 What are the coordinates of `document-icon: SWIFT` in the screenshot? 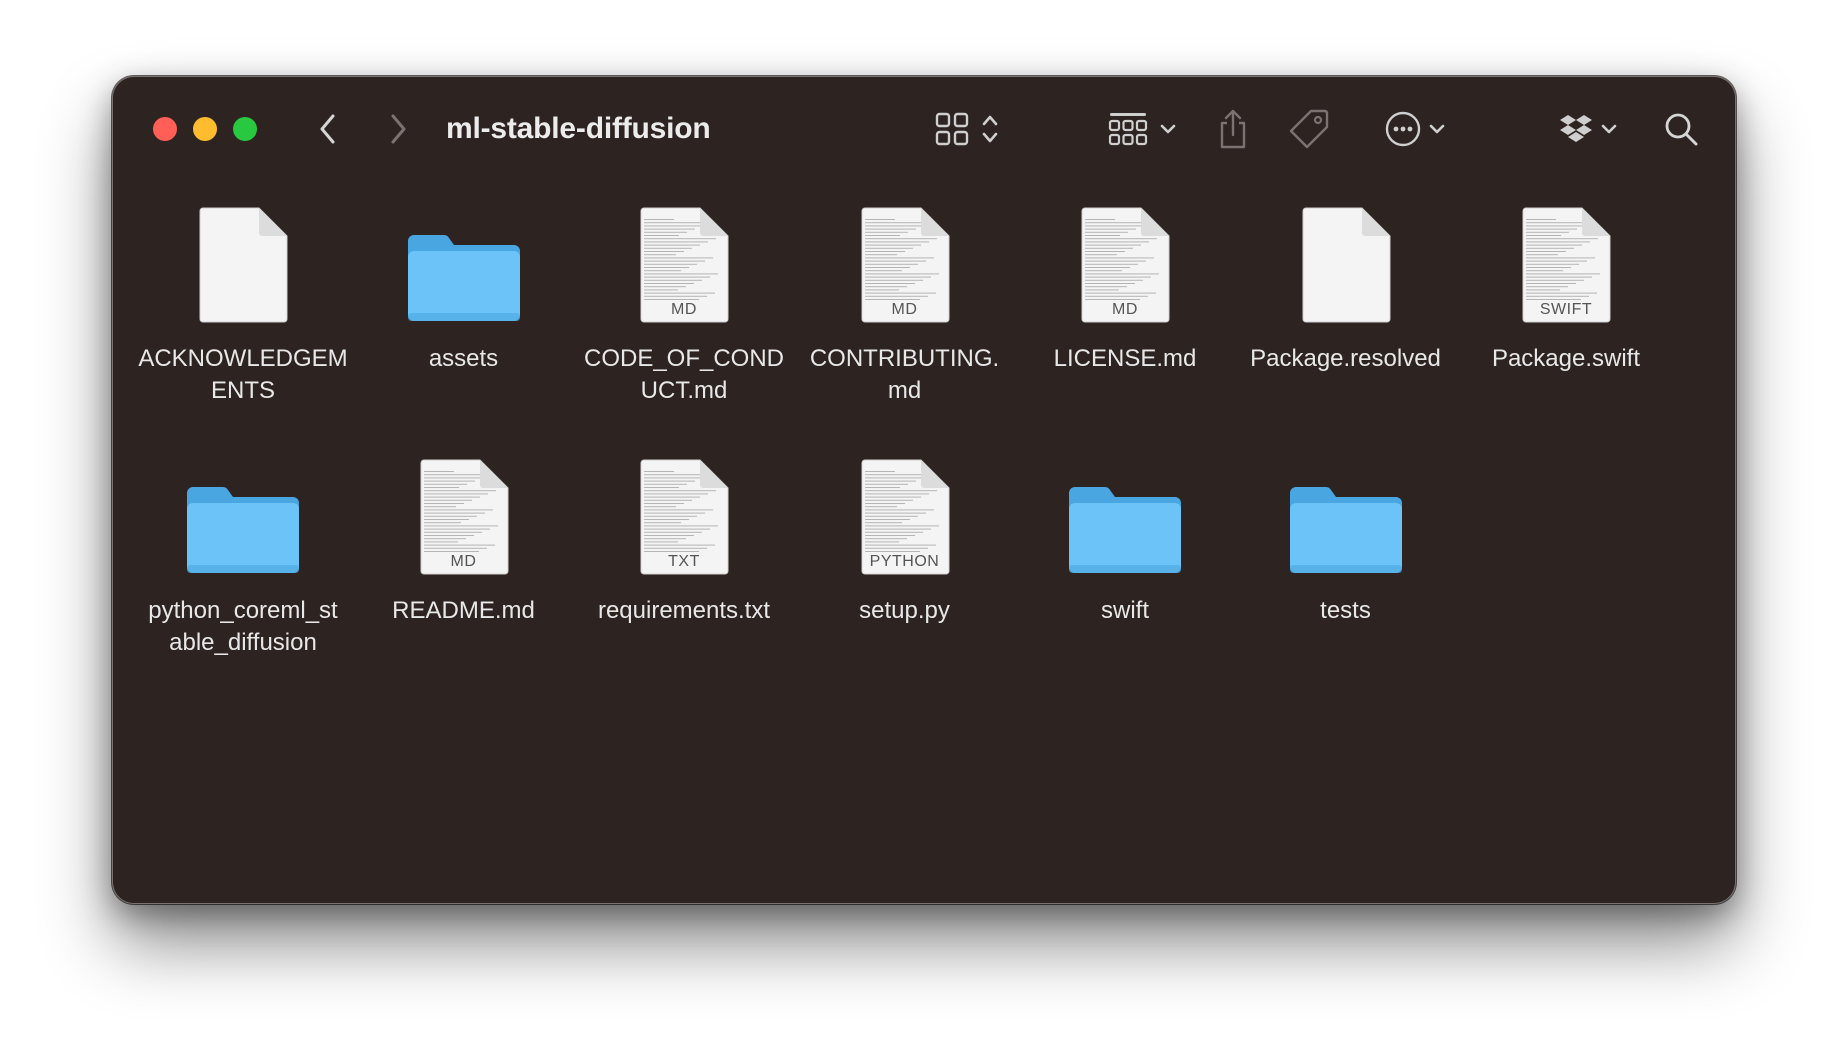 It's located at (1566, 266).